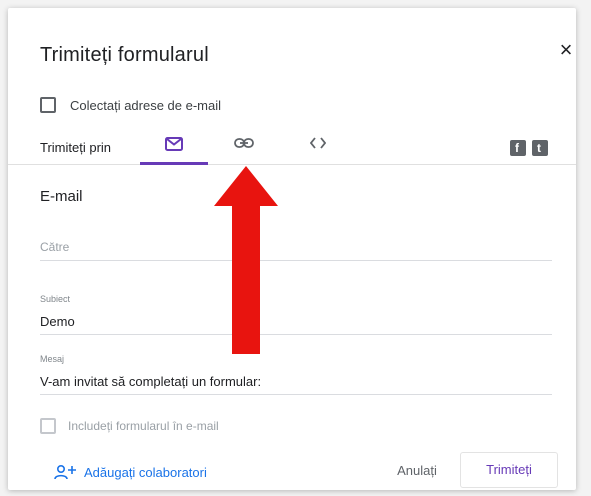 The height and width of the screenshot is (496, 591). I want to click on collect-emails-row: Colectați adrese de e-mail, so click(130, 105).